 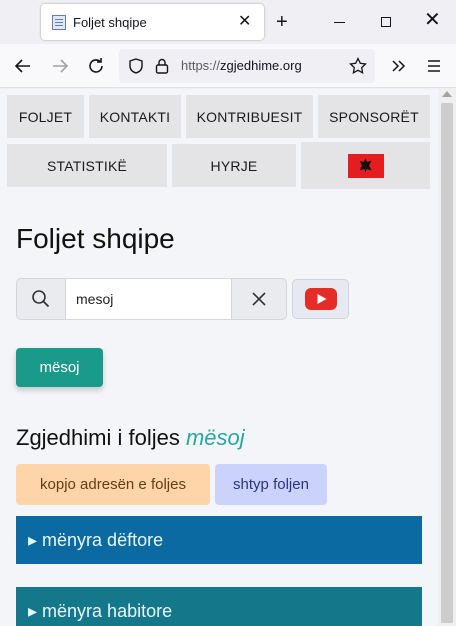 I want to click on menu-foljet: FOLJET, so click(x=45, y=116).